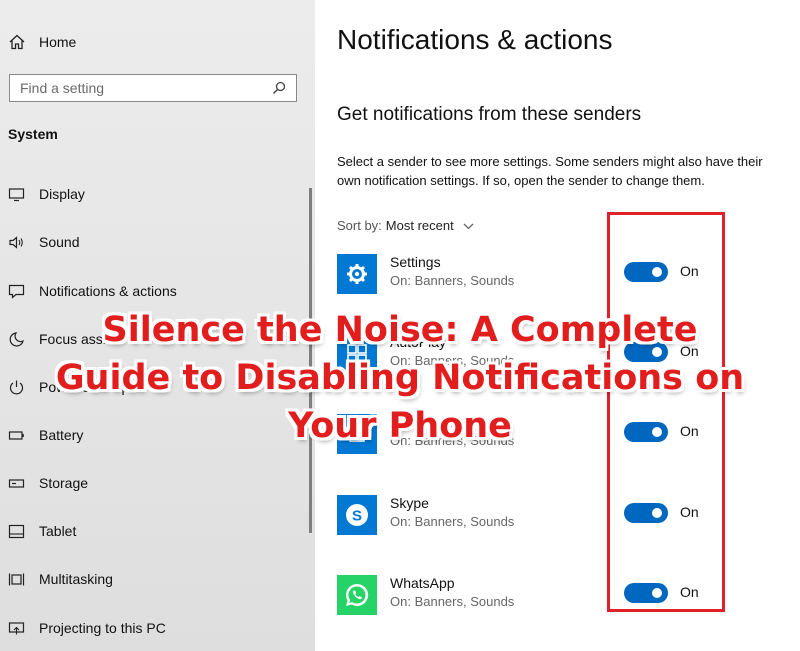 The height and width of the screenshot is (651, 800). What do you see at coordinates (16, 531) in the screenshot?
I see `tablet-icon` at bounding box center [16, 531].